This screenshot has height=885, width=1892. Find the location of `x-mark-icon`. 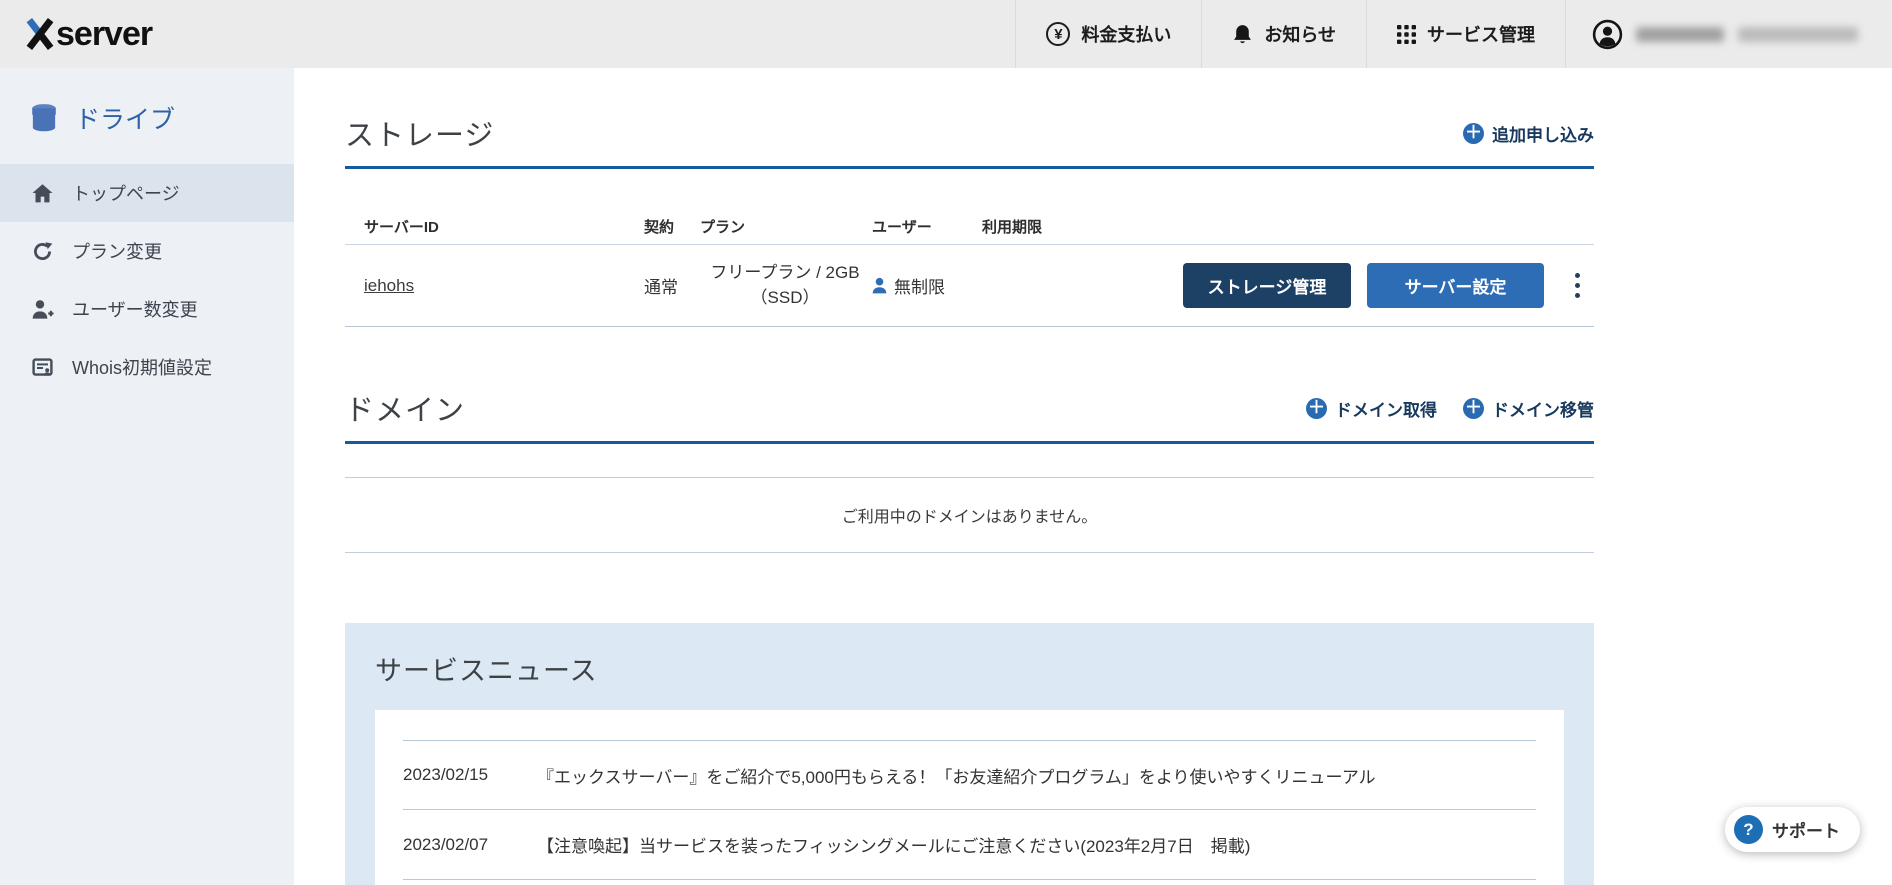

x-mark-icon is located at coordinates (40, 34).